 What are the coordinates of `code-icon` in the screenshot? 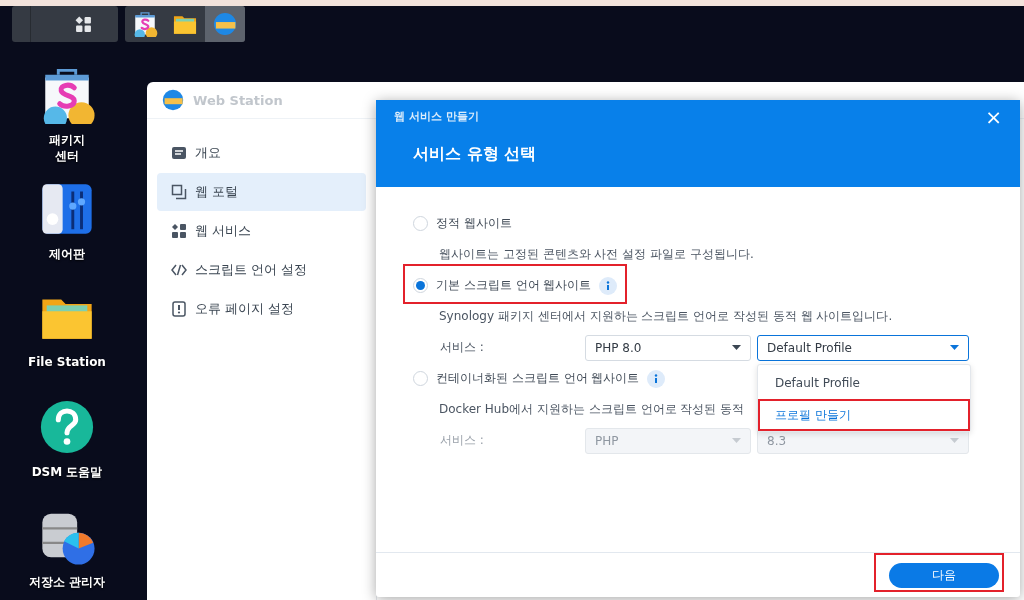 It's located at (179, 270).